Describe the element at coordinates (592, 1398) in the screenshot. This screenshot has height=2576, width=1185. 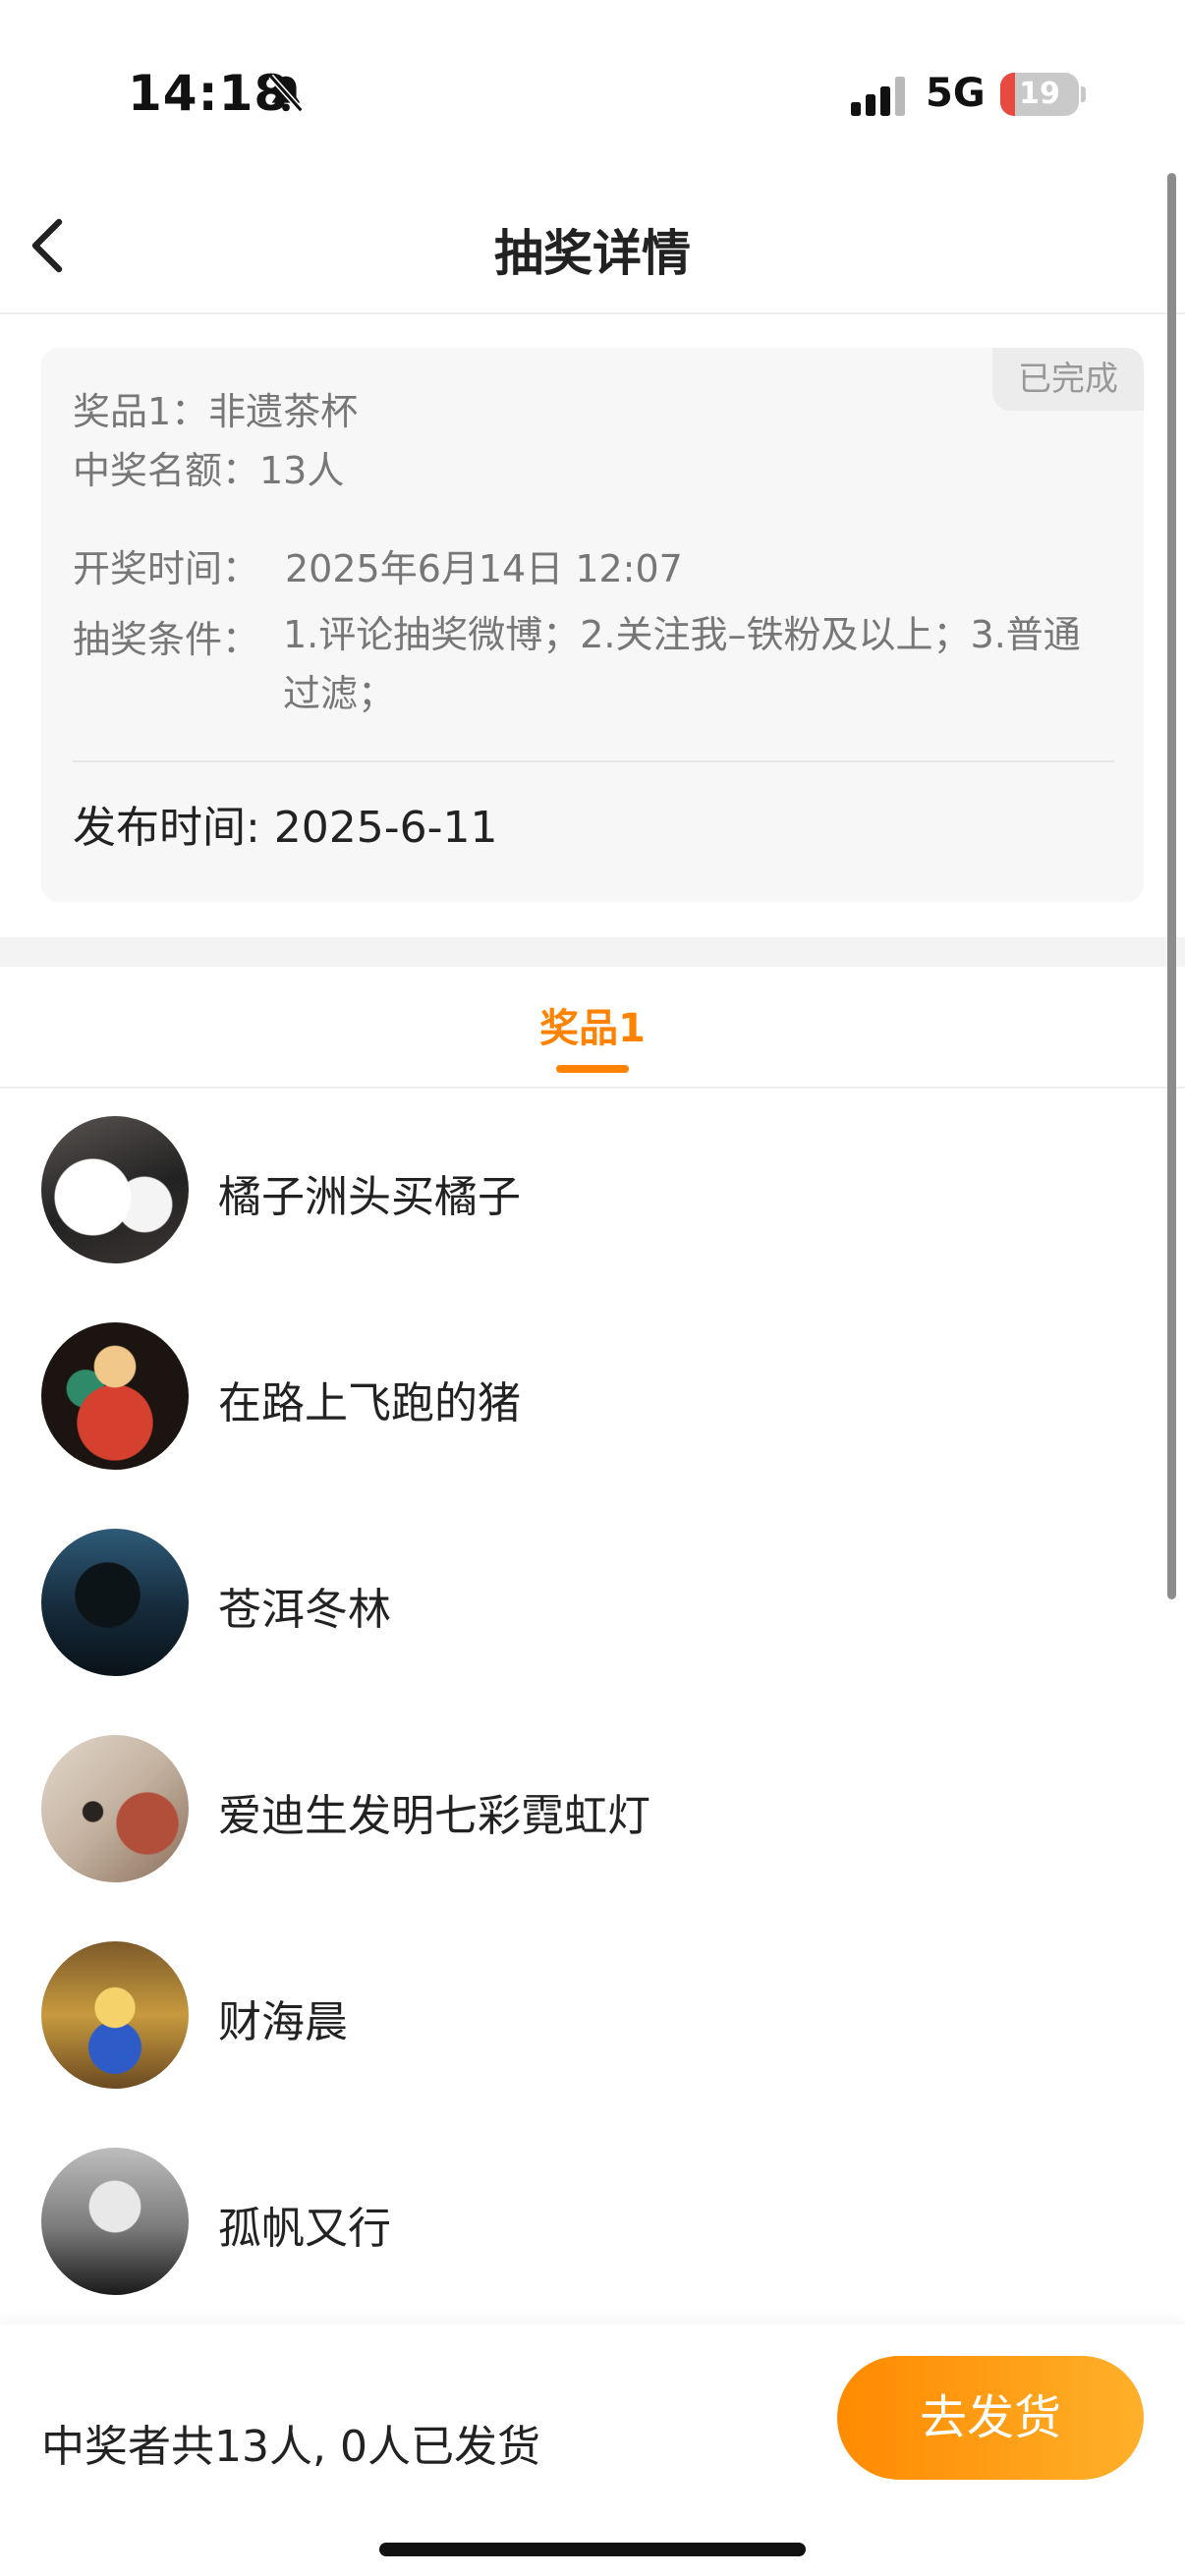
I see `list-item: 在路上飞跑的猪` at that location.